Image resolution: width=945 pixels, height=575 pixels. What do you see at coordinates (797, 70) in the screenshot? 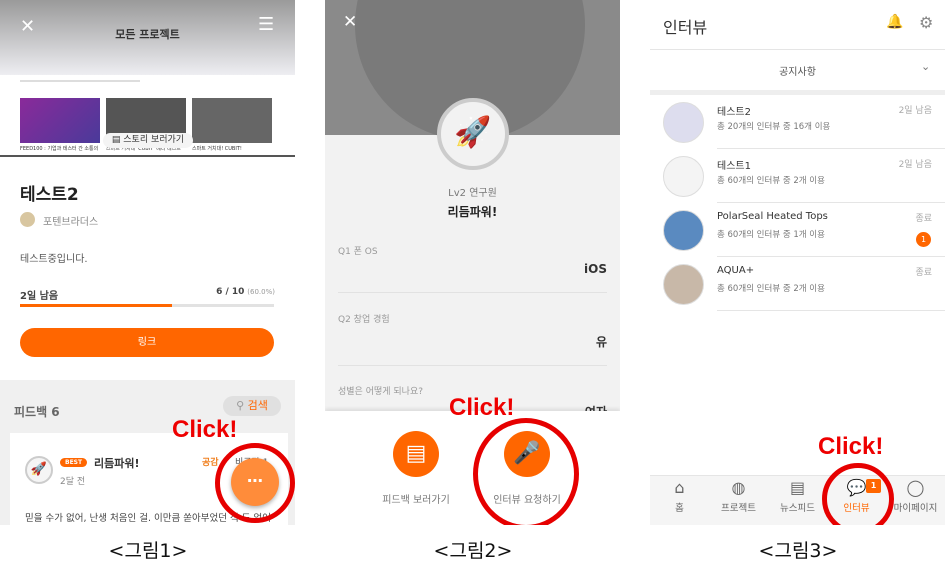
I see `notice-row: 공지사항 ⌄` at bounding box center [797, 70].